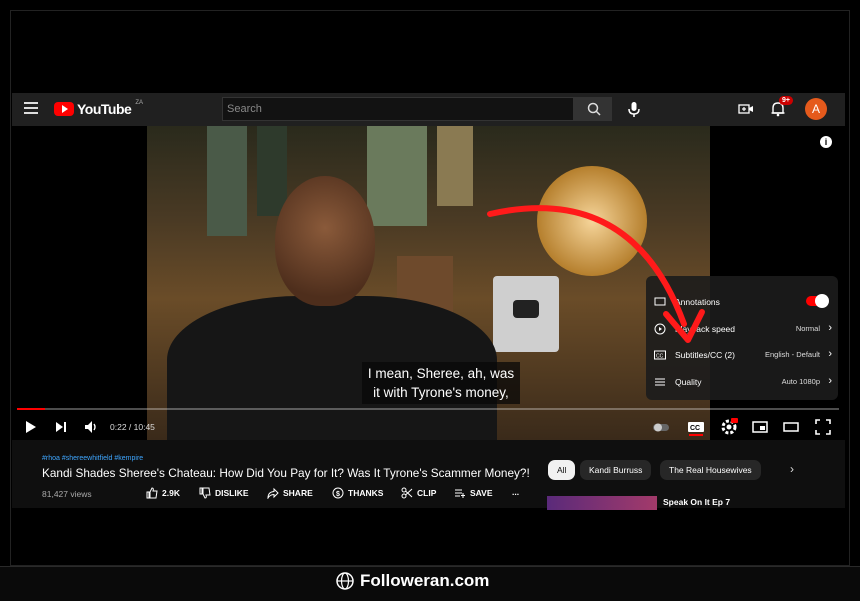 The height and width of the screenshot is (601, 860). Describe the element at coordinates (92, 458) in the screenshot. I see `hashtags: #rhoa #shereewhitfield #kempire` at that location.